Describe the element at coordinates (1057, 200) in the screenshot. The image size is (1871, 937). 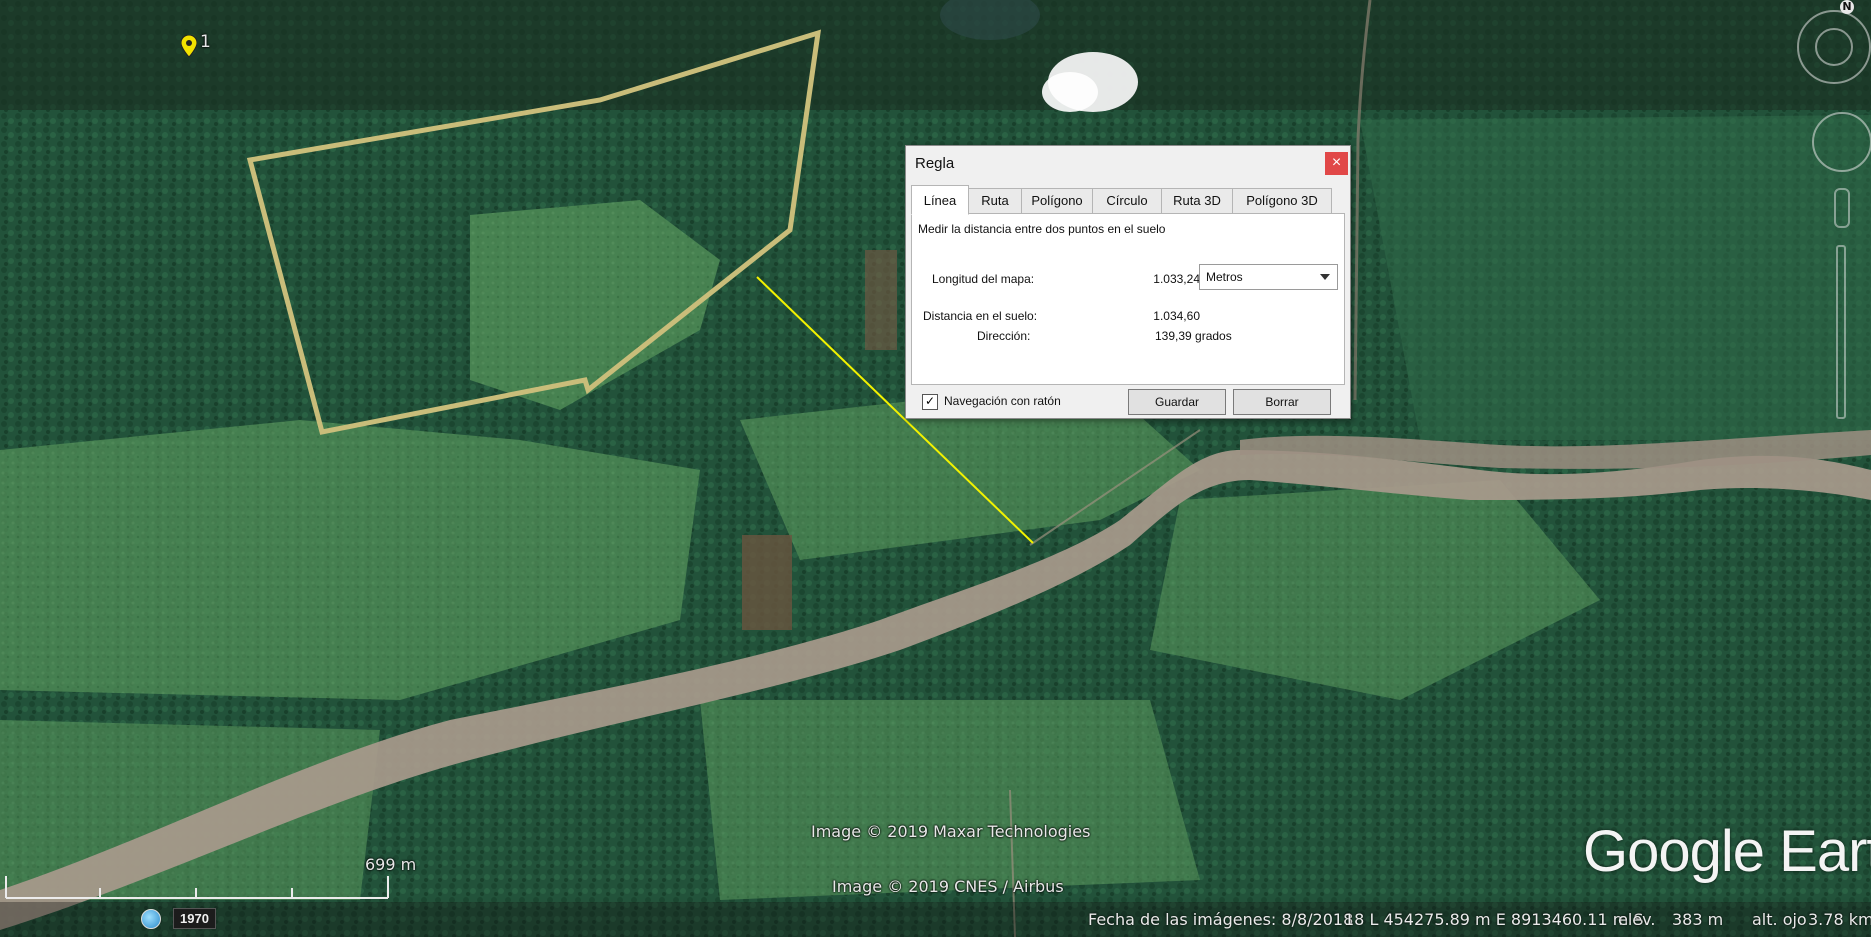
I see `tab-poligono: Polígono` at that location.